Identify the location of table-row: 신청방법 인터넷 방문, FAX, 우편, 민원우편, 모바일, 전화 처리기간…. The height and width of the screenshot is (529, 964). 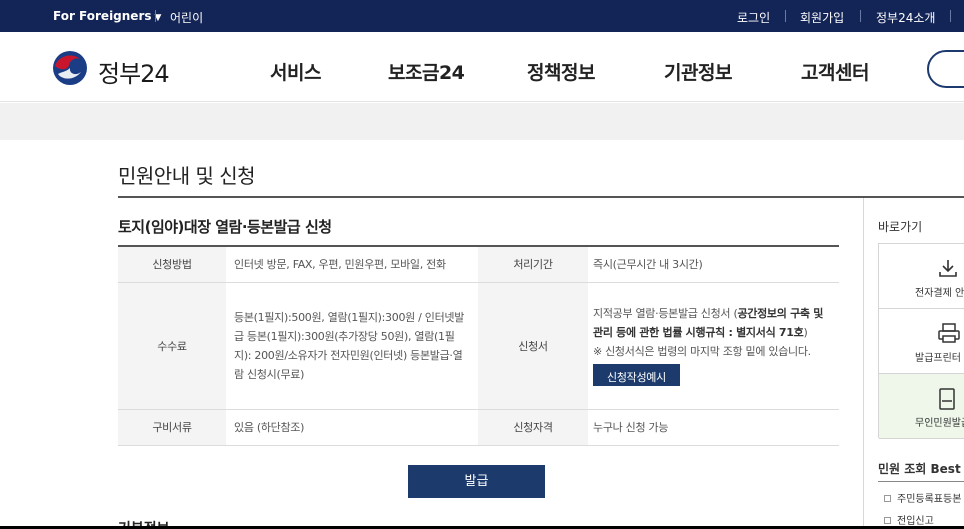
(478, 264).